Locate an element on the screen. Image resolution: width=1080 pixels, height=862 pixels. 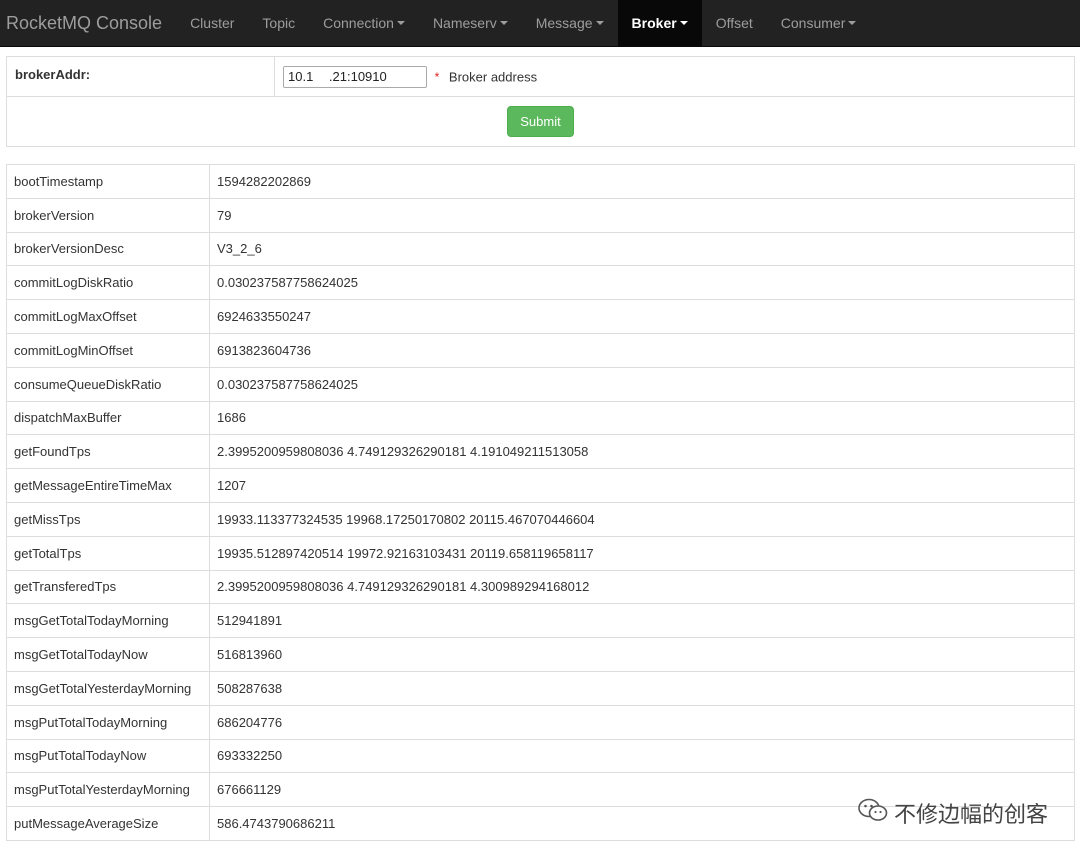
nav-item-label: Nameserv is located at coordinates (464, 23).